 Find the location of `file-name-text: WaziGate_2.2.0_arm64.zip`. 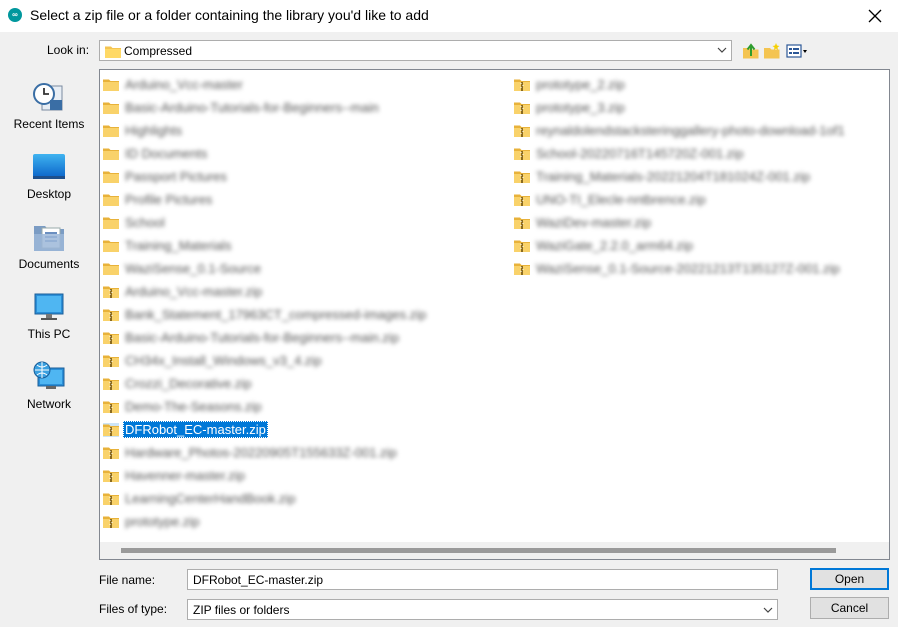

file-name-text: WaziGate_2.2.0_arm64.zip is located at coordinates (615, 245).